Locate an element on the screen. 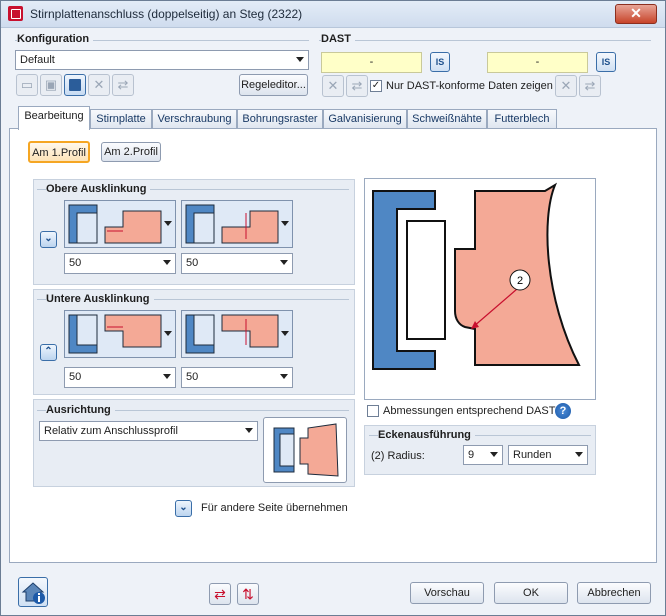  swap-vertical-button: ⇅ is located at coordinates (248, 594).